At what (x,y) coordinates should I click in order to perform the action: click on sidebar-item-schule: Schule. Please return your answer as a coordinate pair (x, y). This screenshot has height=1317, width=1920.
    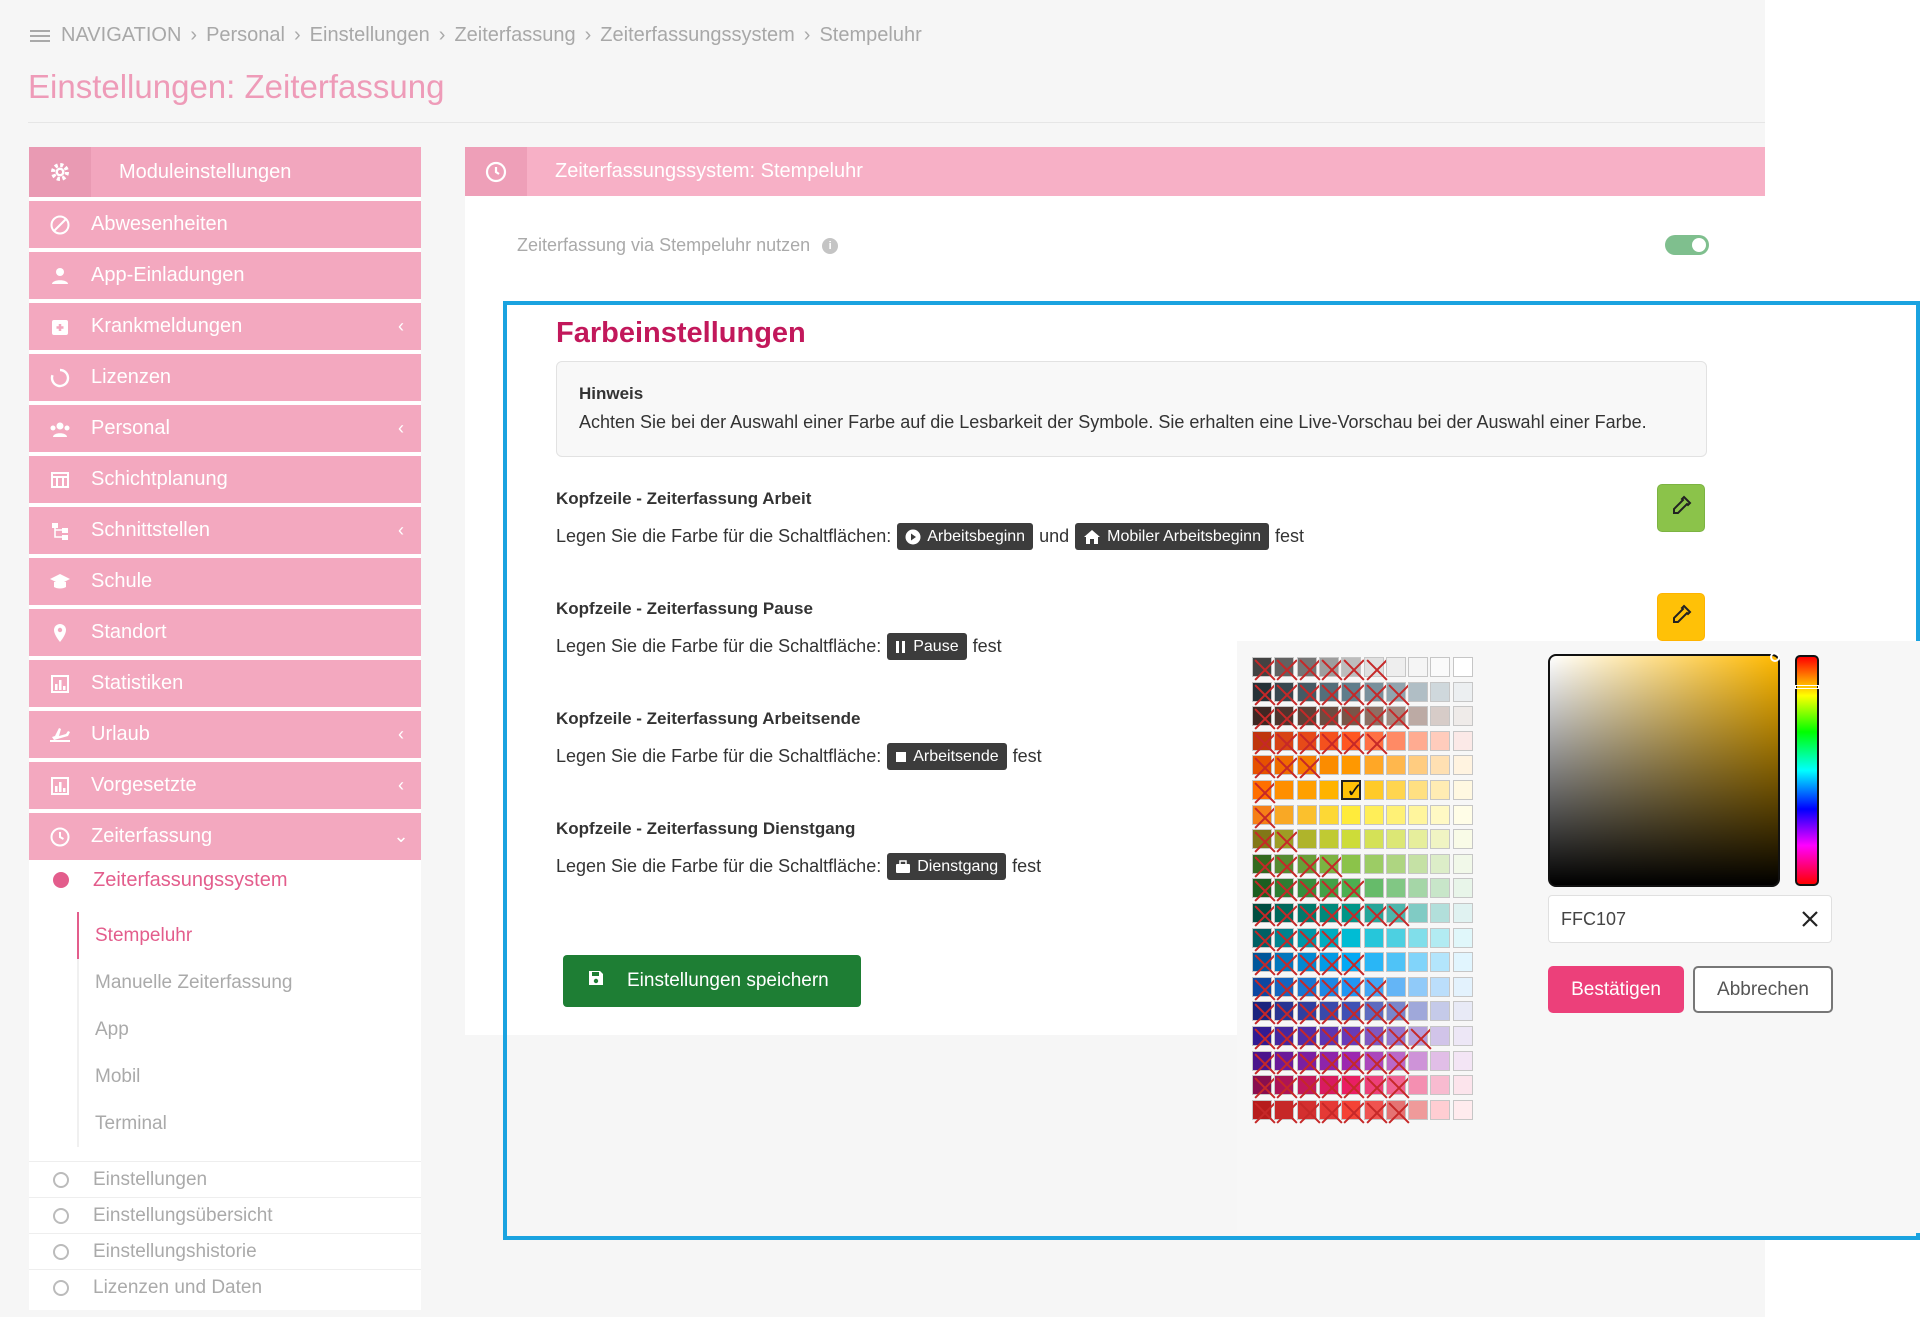
    Looking at the image, I should click on (225, 581).